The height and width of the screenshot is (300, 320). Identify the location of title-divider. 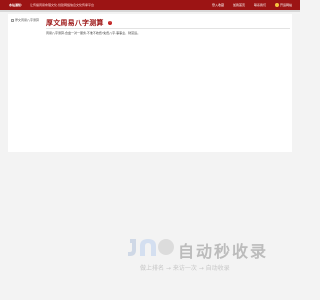
(168, 28).